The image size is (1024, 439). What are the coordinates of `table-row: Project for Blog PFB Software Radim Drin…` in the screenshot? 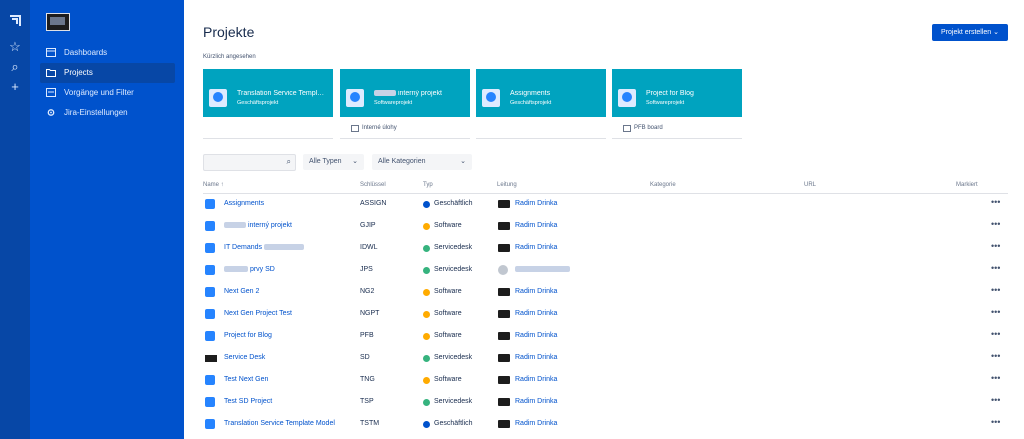 It's located at (605, 337).